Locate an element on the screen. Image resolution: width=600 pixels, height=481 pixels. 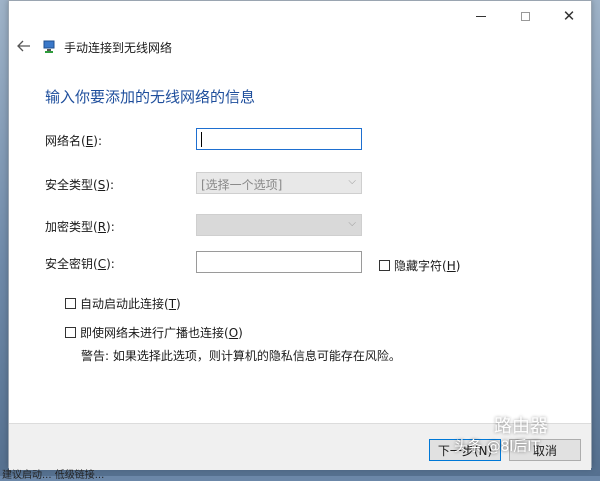
watermark-author: 头条 @8l后IT is located at coordinates (497, 447).